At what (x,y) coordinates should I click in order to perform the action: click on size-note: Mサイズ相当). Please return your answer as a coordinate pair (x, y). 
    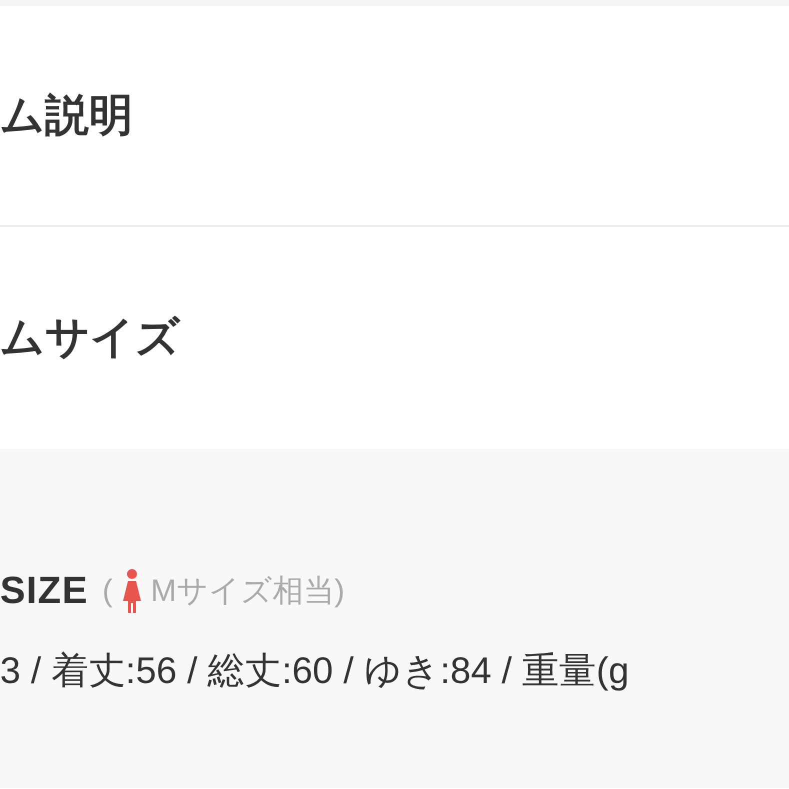
    Looking at the image, I should click on (247, 591).